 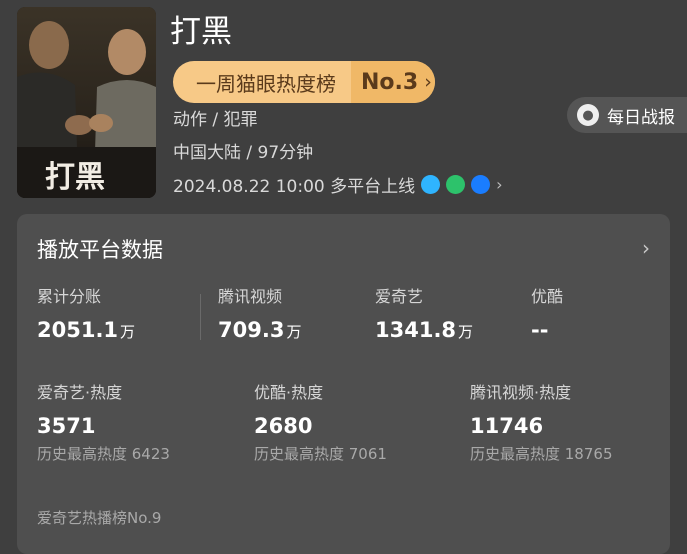 What do you see at coordinates (259, 315) in the screenshot?
I see `tencent-revenue-stat: 腾讯视频 709.3 万` at bounding box center [259, 315].